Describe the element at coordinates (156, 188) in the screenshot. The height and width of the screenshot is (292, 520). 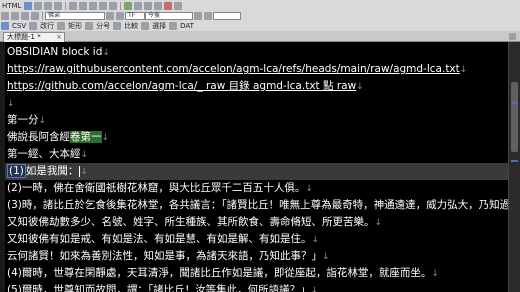
I see `line-text: (2)一時，佛在舍衛國祇樹花林窟，與大比丘眾千二百五十人俱。` at that location.